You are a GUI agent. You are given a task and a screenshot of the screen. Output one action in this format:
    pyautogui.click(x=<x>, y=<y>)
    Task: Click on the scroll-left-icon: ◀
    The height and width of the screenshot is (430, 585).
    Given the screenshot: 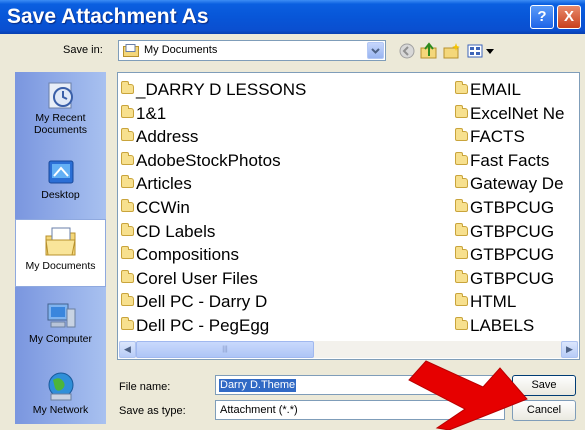 What is the action you would take?
    pyautogui.click(x=127, y=349)
    